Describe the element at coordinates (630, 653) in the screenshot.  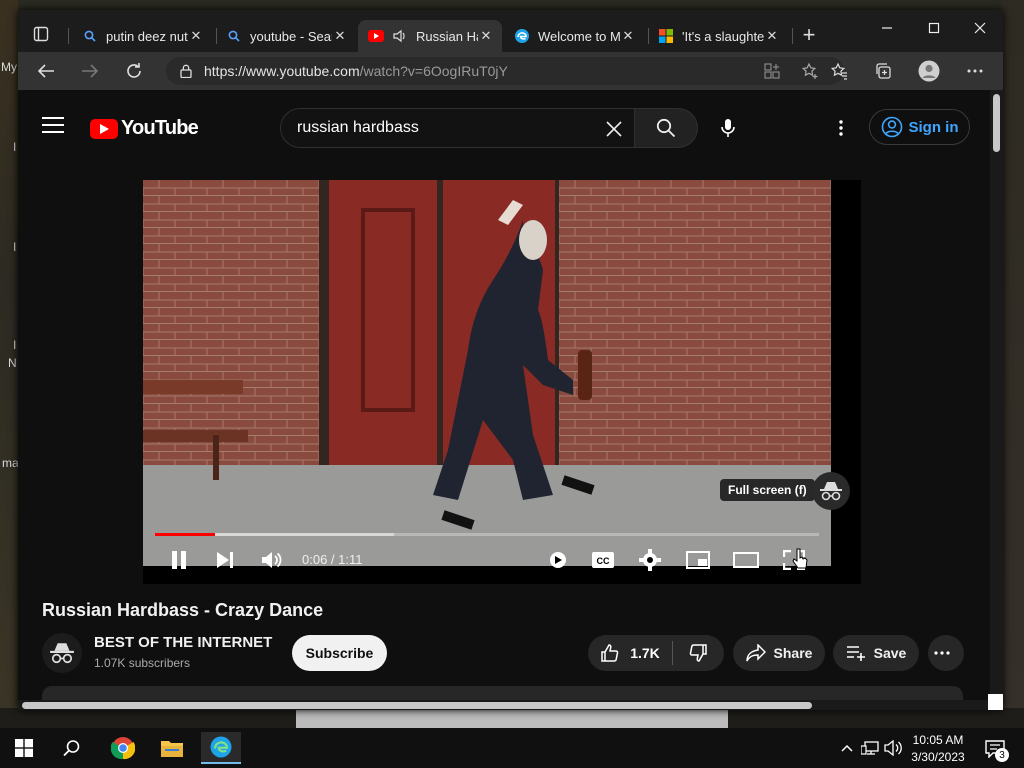
I see `like-button: 1.7K` at that location.